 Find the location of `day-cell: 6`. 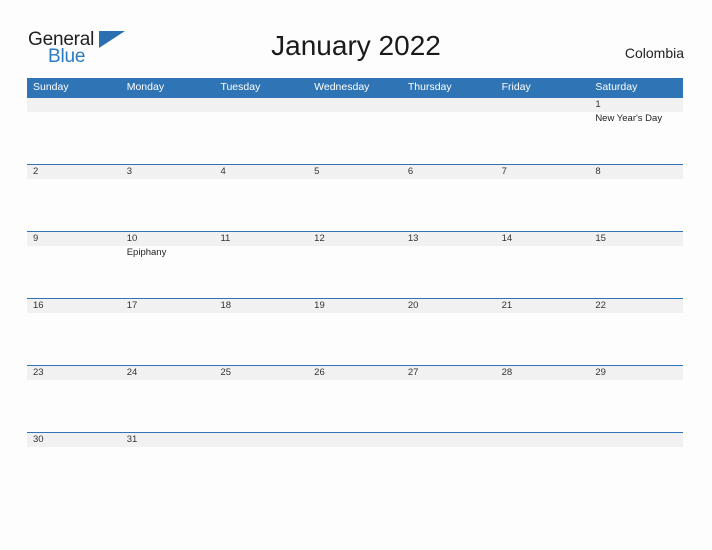

day-cell: 6 is located at coordinates (449, 172).